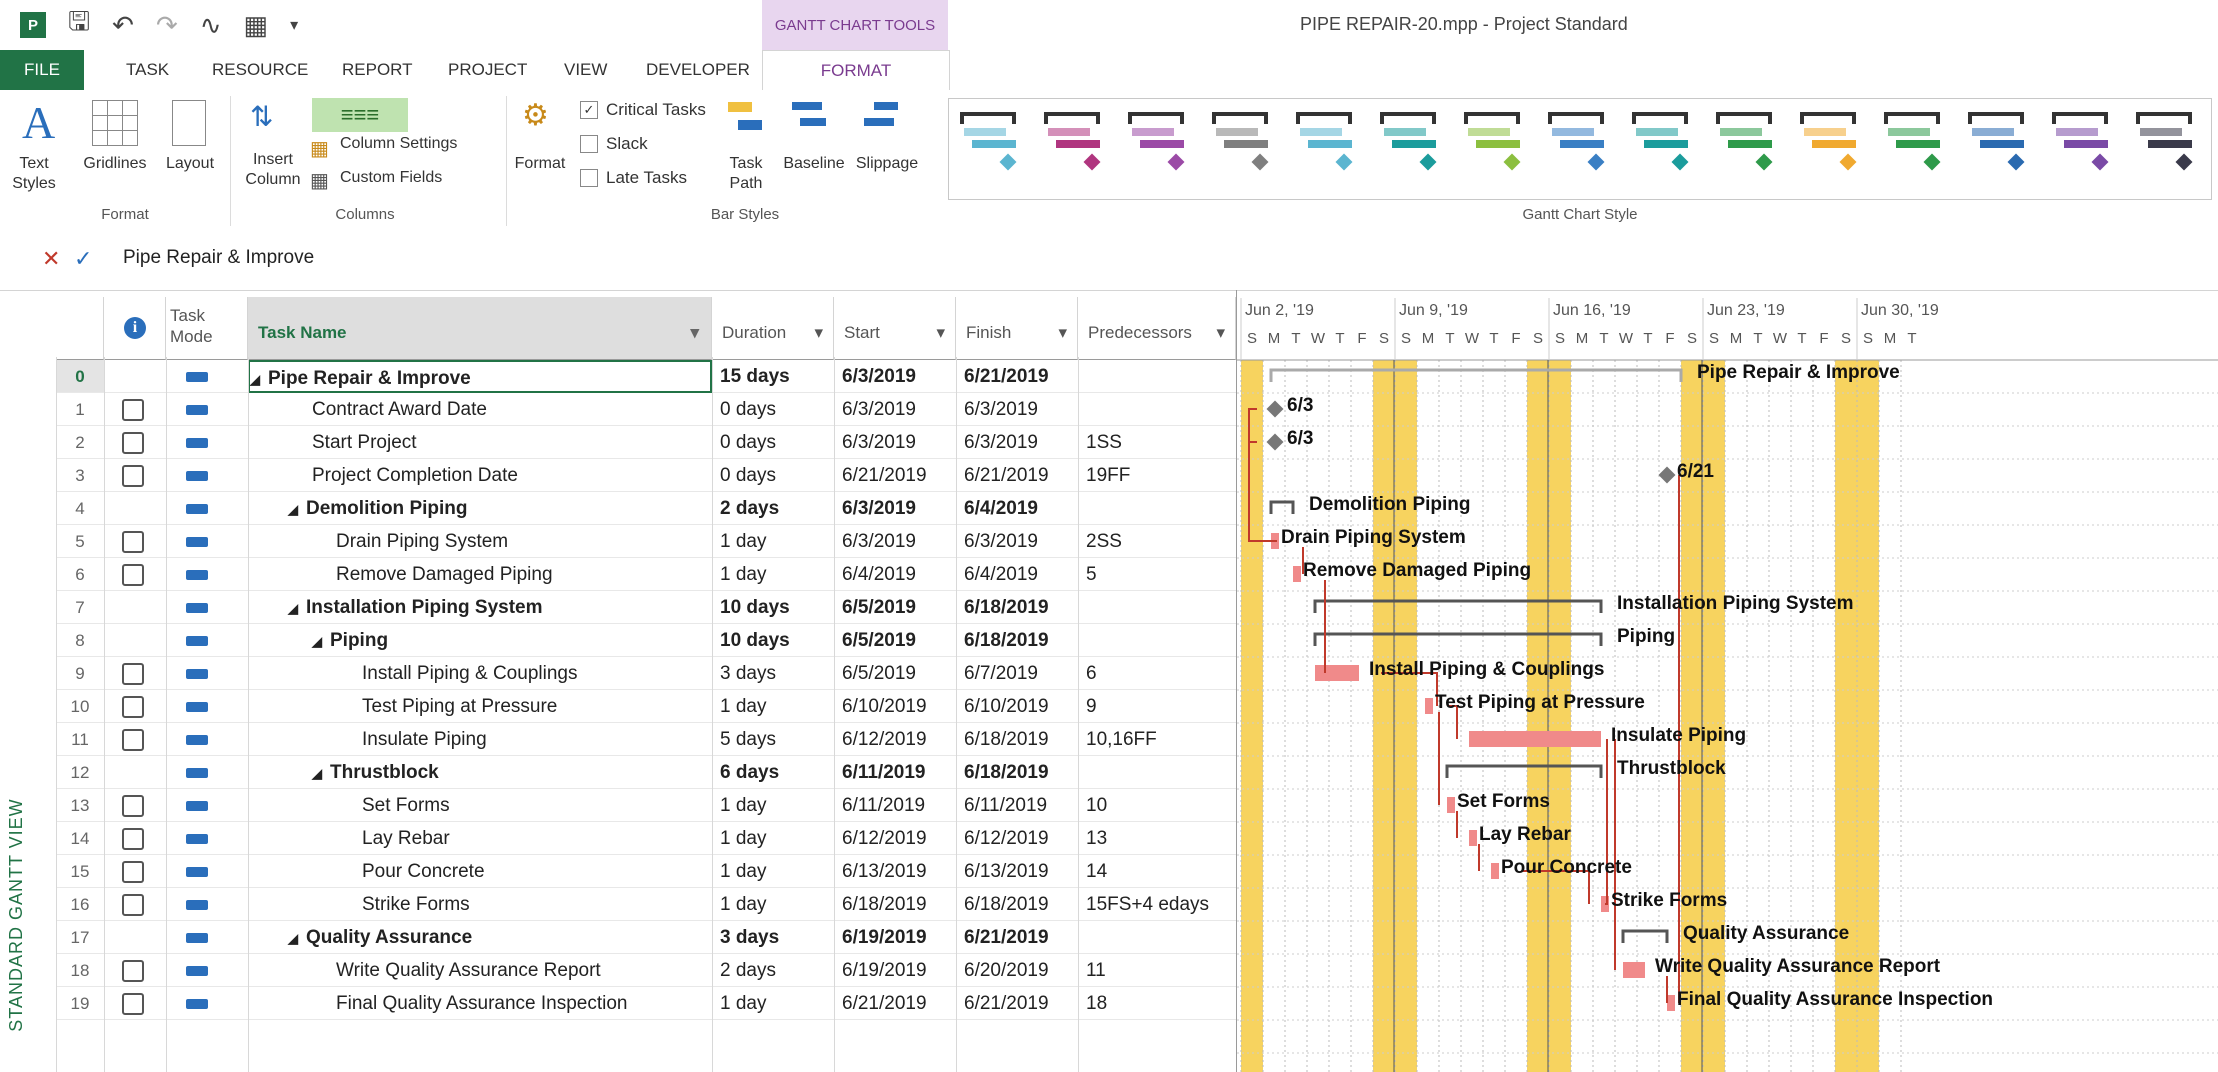 This screenshot has width=2218, height=1072. I want to click on start-cell: 6/11/2019, so click(895, 805).